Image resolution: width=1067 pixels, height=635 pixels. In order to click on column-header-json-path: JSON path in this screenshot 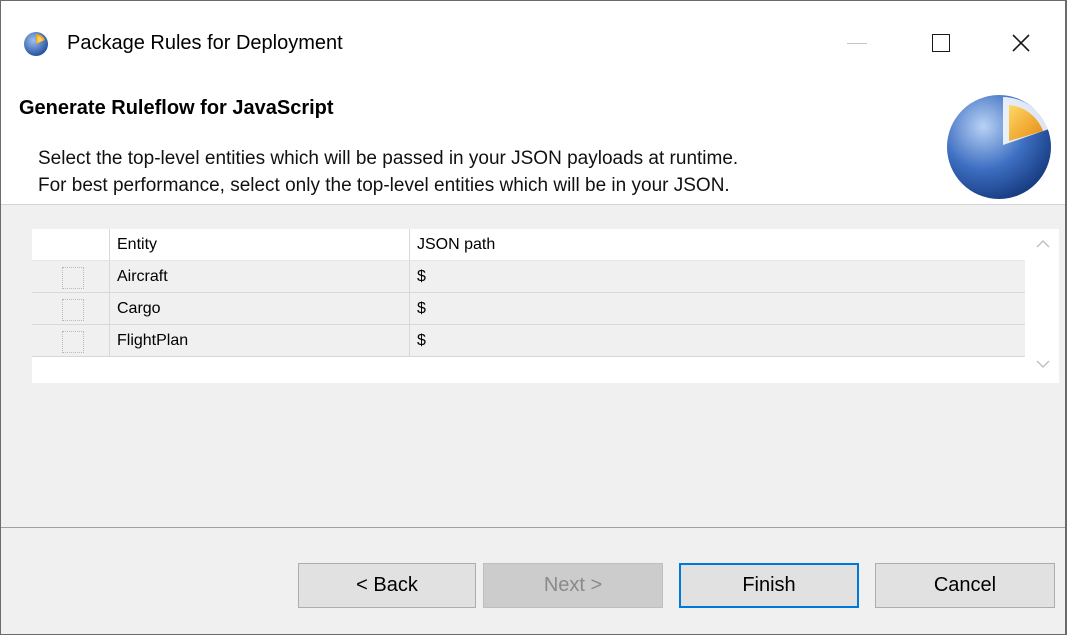, I will do `click(717, 244)`.